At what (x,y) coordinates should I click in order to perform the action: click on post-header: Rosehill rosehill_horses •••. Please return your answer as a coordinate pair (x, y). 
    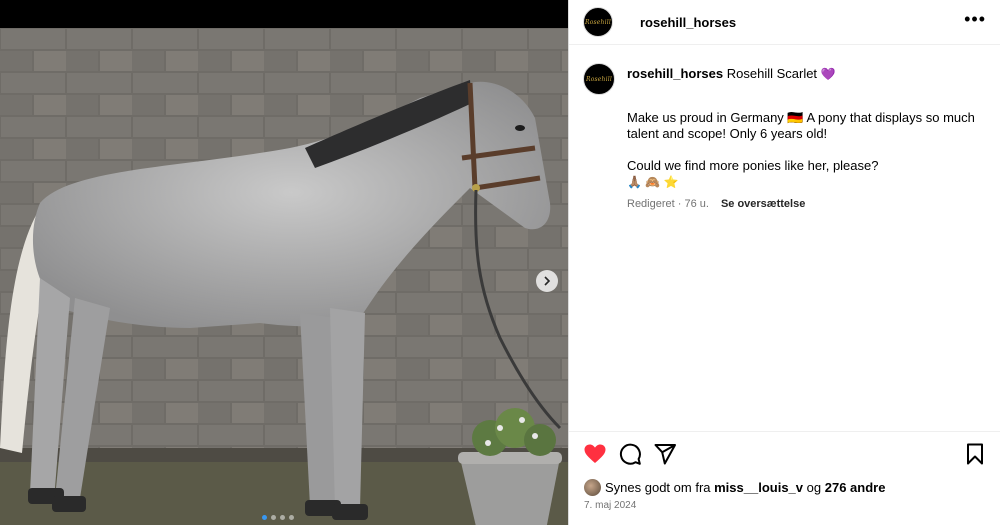
    Looking at the image, I should click on (784, 22).